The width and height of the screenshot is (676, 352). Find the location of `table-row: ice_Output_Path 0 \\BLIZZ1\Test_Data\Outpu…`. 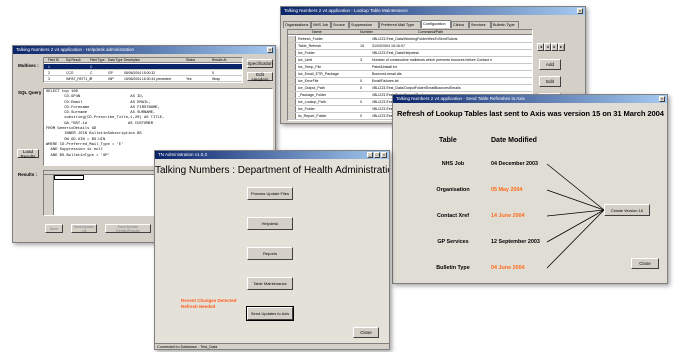

table-row: ice_Output_Path 0 \\BLIZZ1\Test_Data\Outpu… is located at coordinates (410, 88).